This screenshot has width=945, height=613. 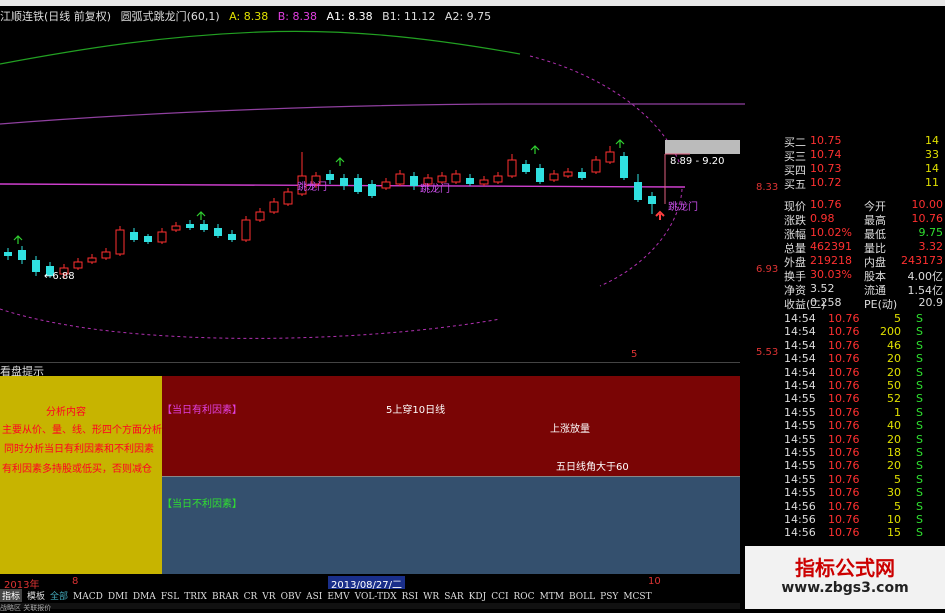 What do you see at coordinates (59, 595) in the screenshot?
I see `indicator-tab: 全部` at bounding box center [59, 595].